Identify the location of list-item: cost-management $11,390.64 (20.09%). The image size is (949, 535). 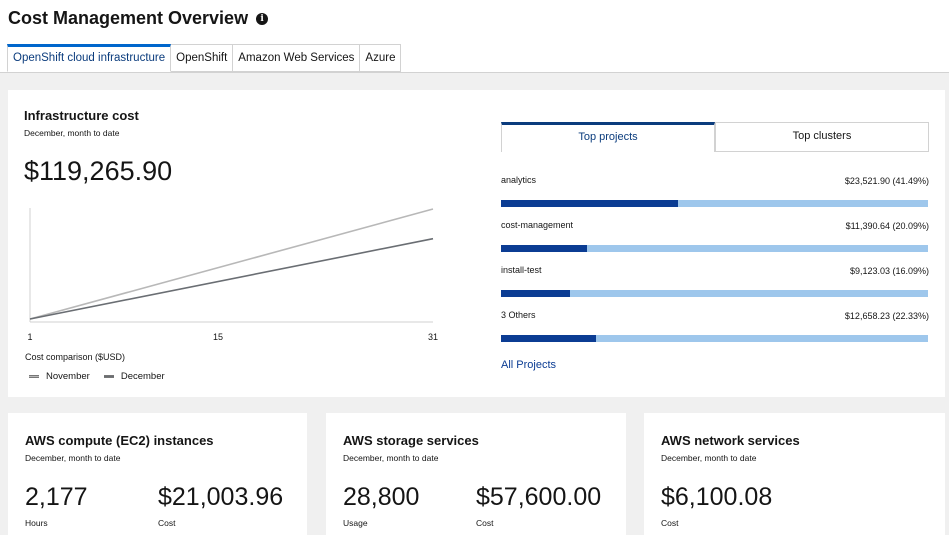
(715, 237).